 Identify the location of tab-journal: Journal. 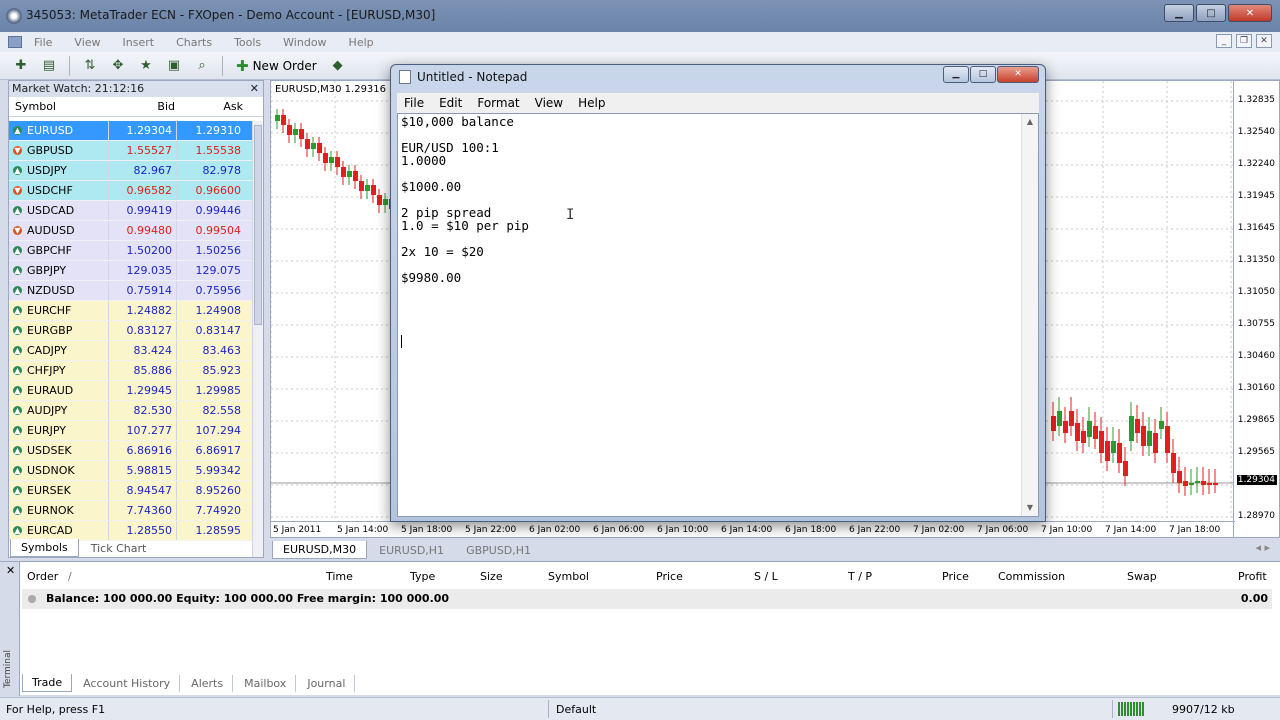
(327, 683).